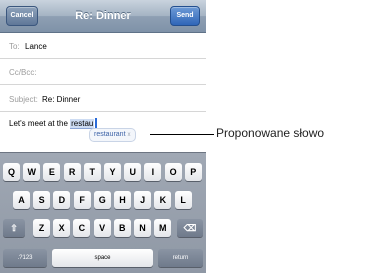 The width and height of the screenshot is (388, 273). I want to click on to-label: To:, so click(14, 46).